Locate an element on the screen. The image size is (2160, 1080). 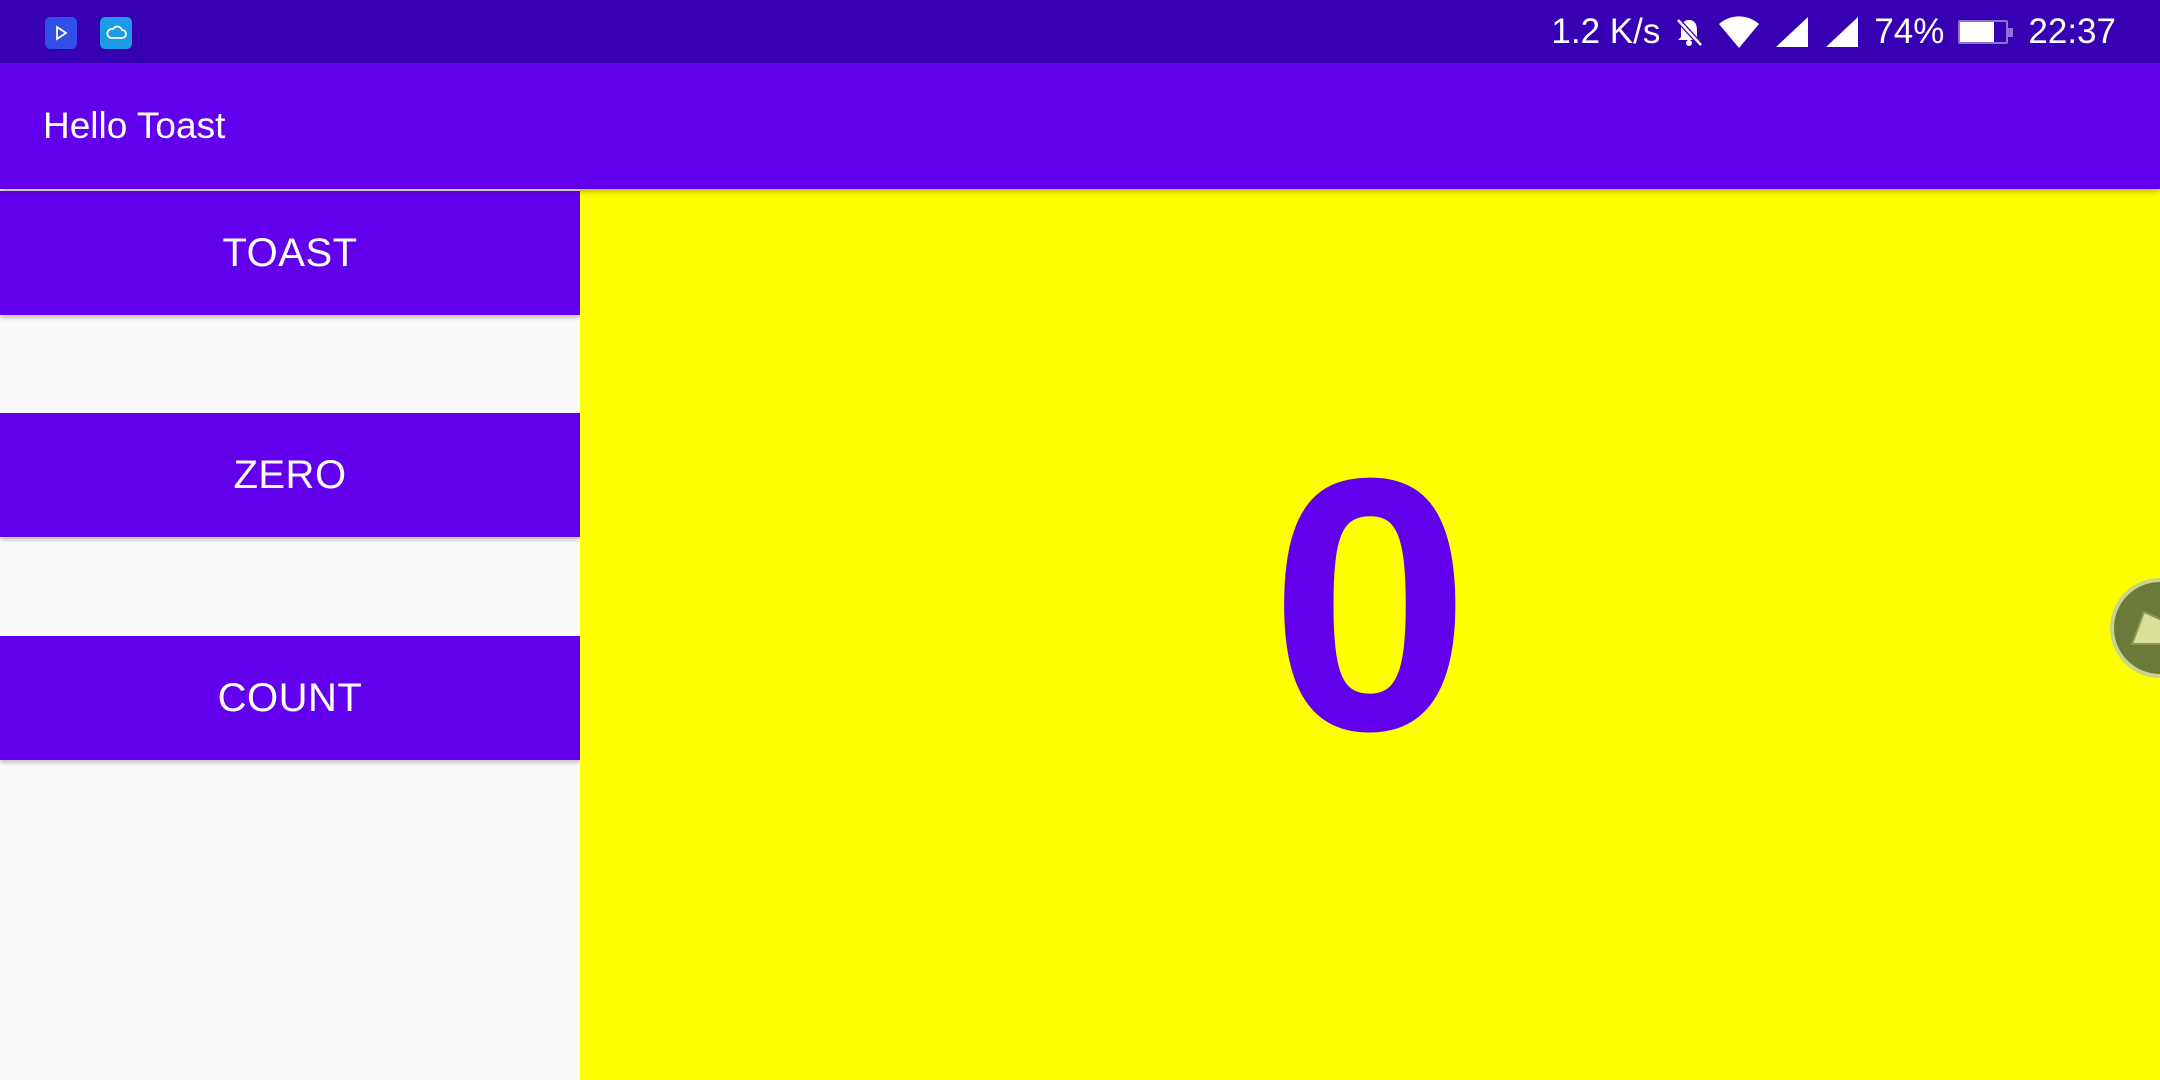
cloud-app-icon is located at coordinates (116, 33).